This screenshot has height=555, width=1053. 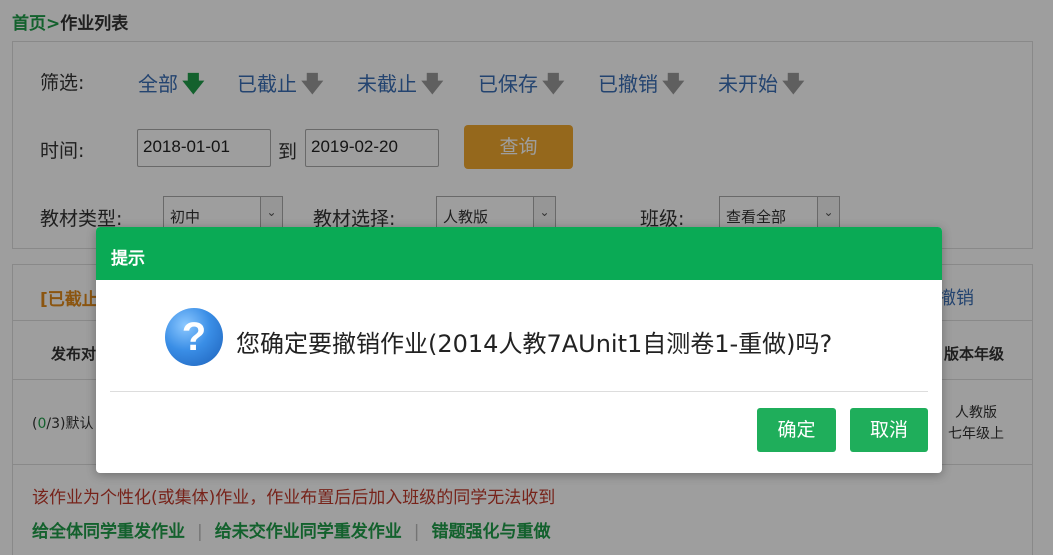 I want to click on dialog-message: 您确定要撤销作业(2014人教7AUnit1自测卷1-重做)吗?, so click(x=534, y=344).